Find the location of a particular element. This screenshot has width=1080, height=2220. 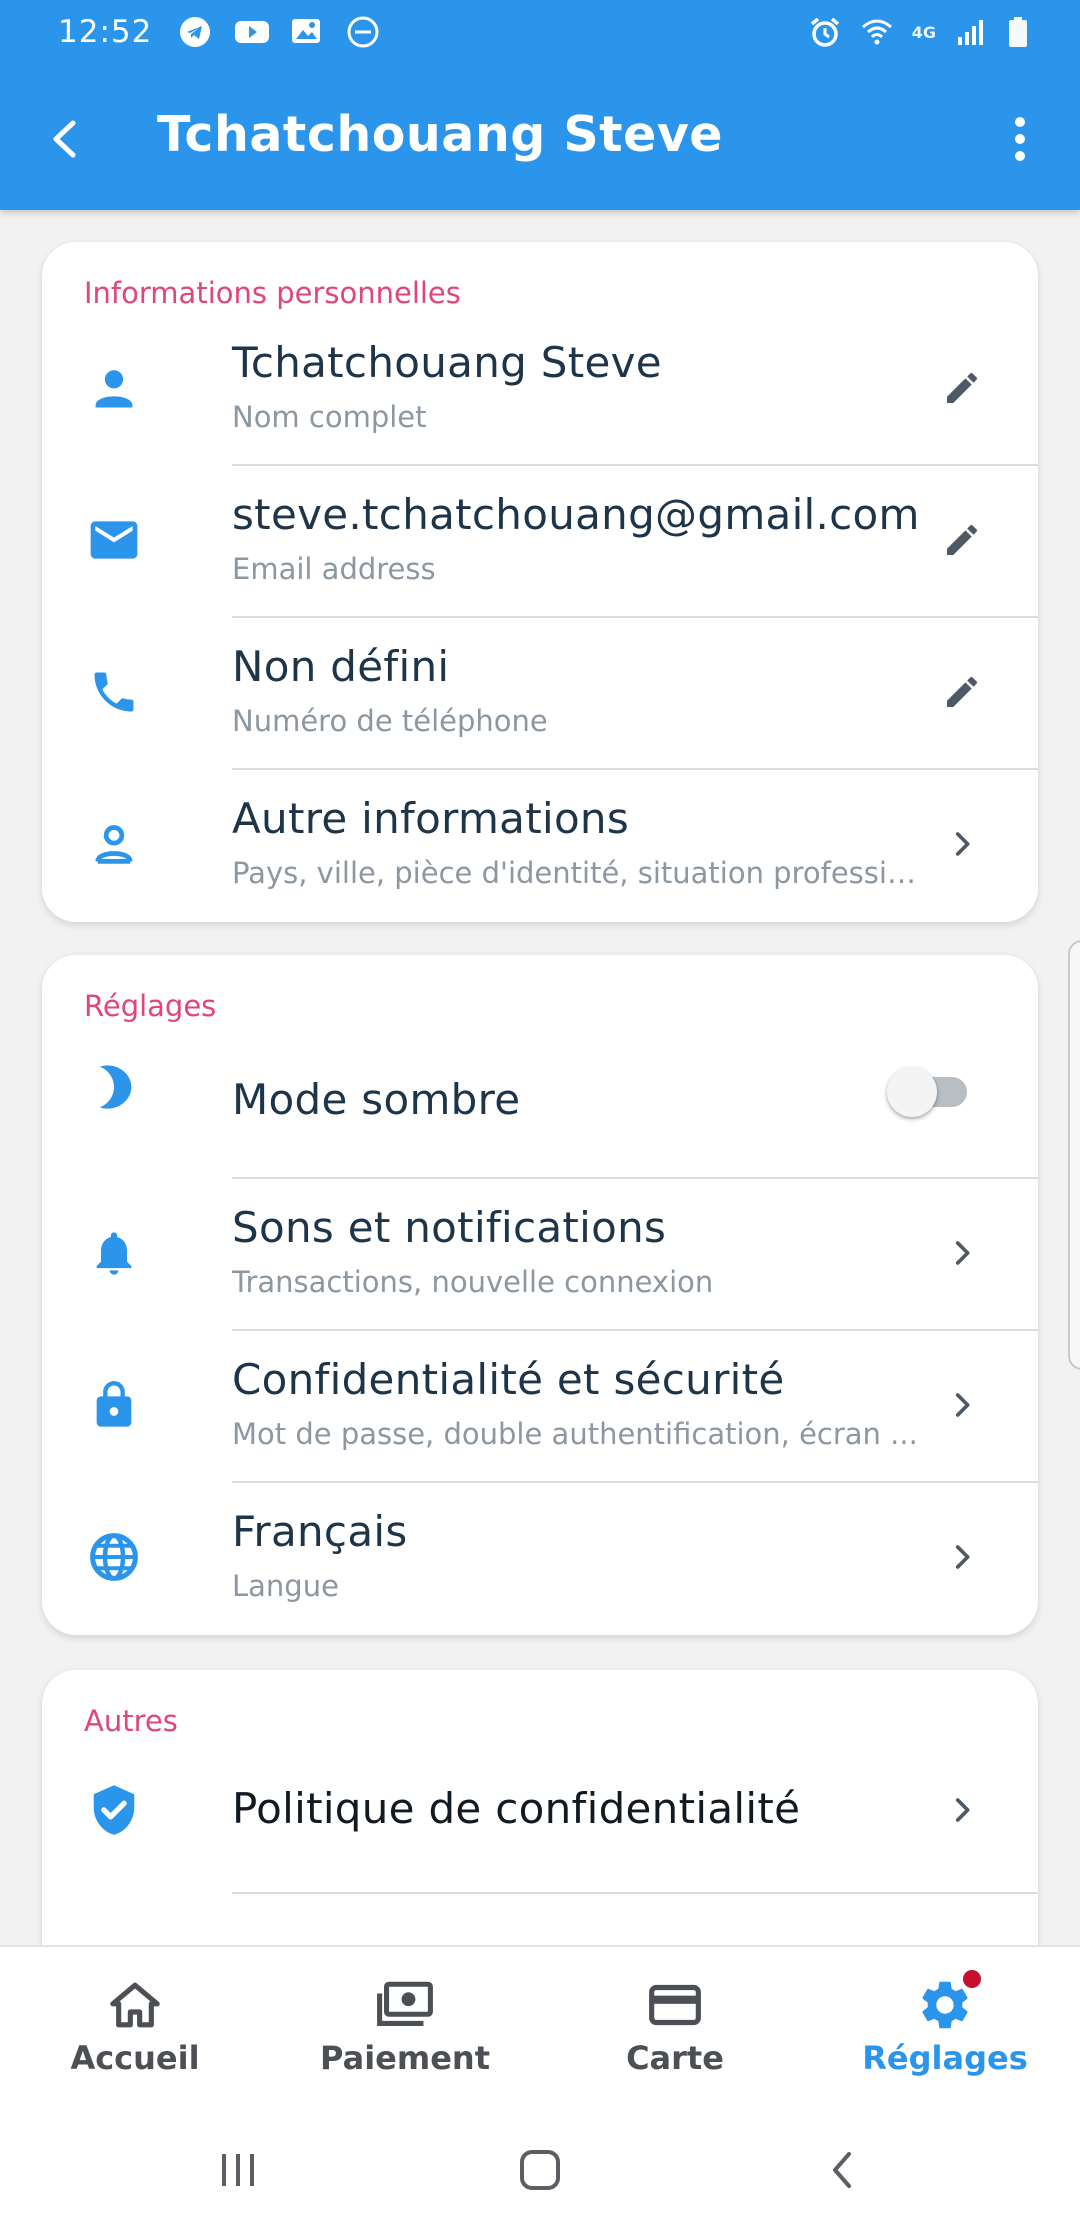

toggle-knob is located at coordinates (912, 1092).